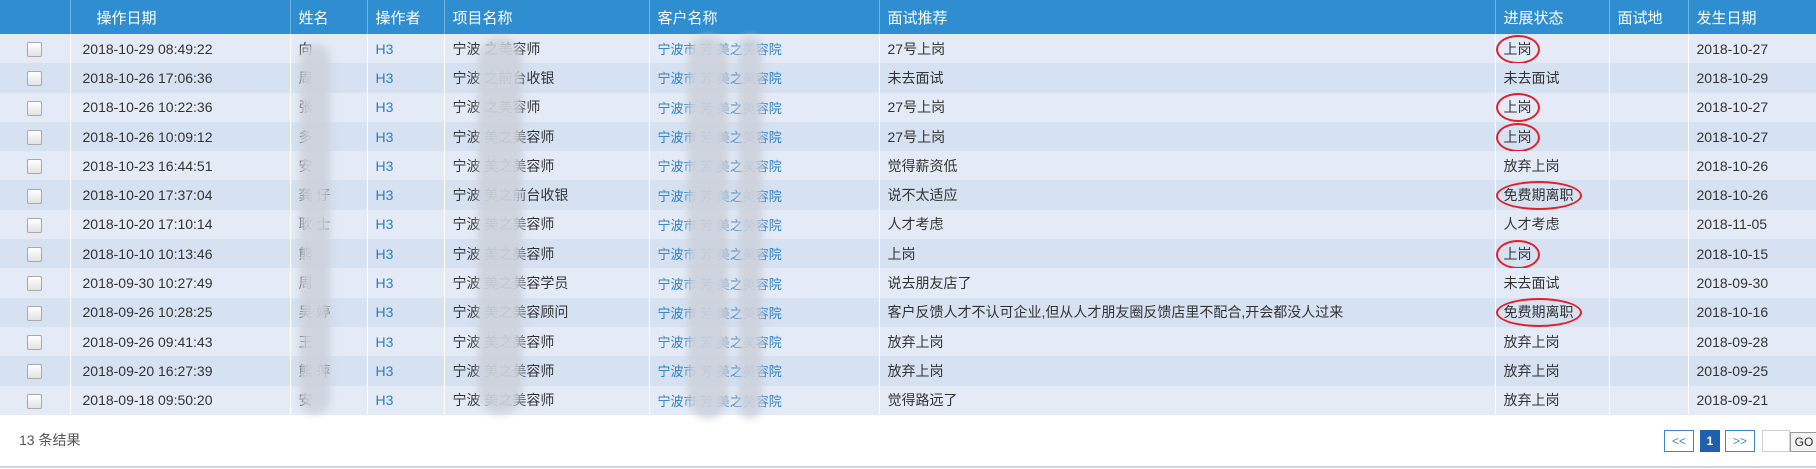  What do you see at coordinates (180, 312) in the screenshot?
I see `operation-date-cell: 2018-09-26 10:28:25` at bounding box center [180, 312].